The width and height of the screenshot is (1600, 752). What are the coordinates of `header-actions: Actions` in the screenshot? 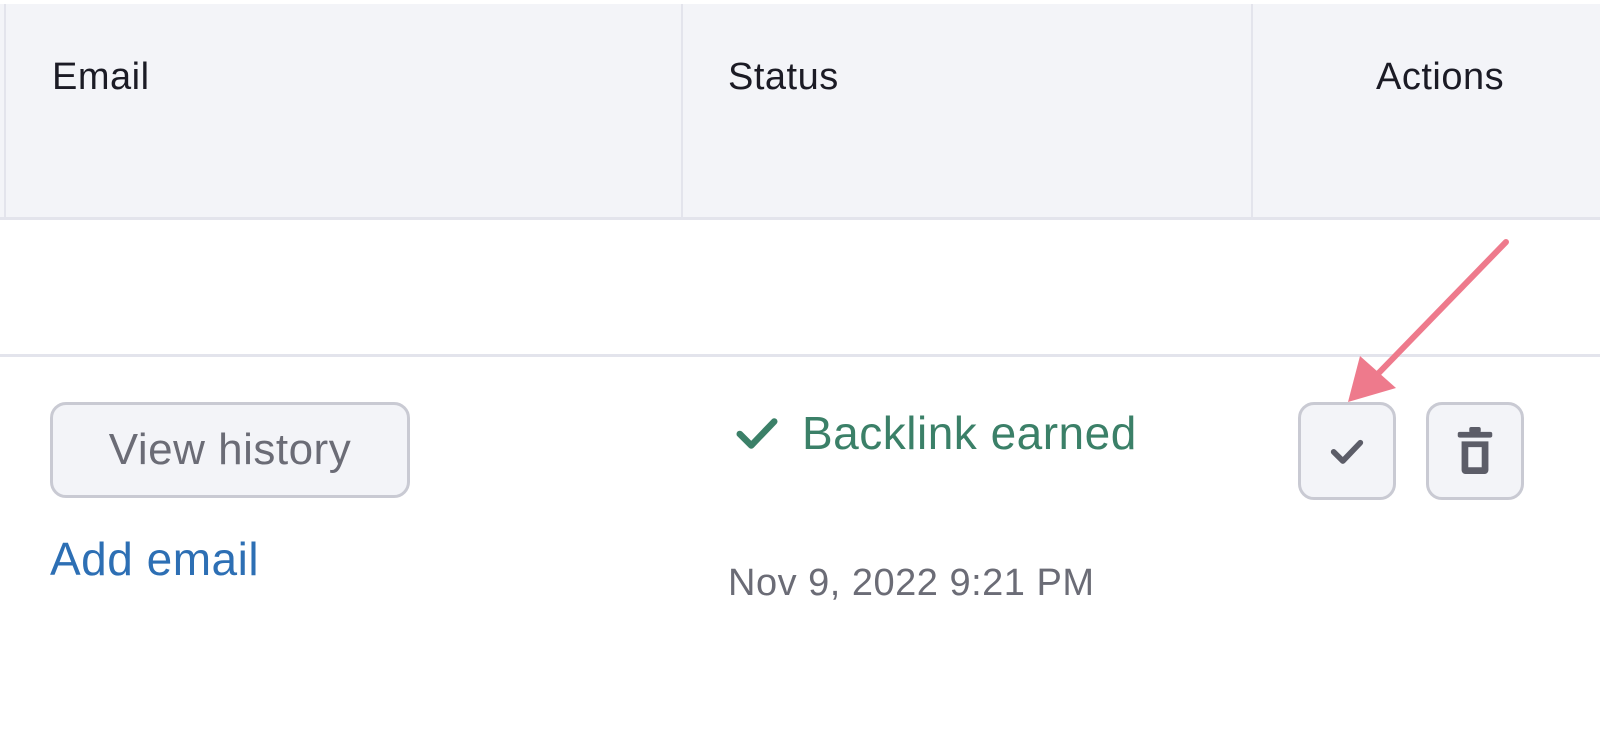 It's located at (1440, 77).